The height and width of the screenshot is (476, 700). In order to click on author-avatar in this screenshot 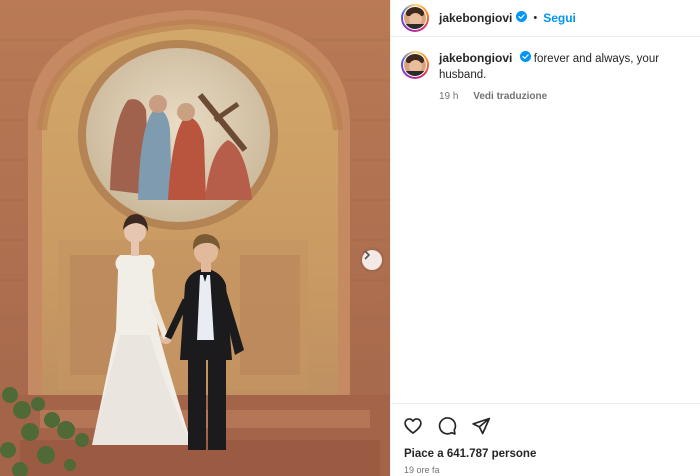, I will do `click(415, 18)`.